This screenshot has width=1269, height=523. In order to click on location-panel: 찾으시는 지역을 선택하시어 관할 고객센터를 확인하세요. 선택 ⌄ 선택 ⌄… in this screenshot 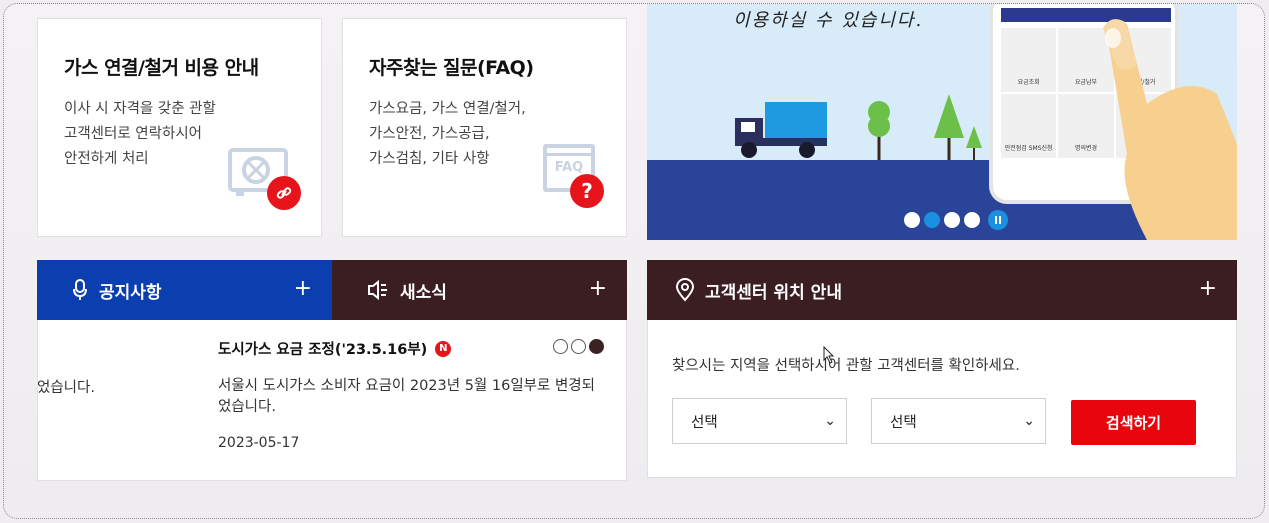, I will do `click(942, 399)`.